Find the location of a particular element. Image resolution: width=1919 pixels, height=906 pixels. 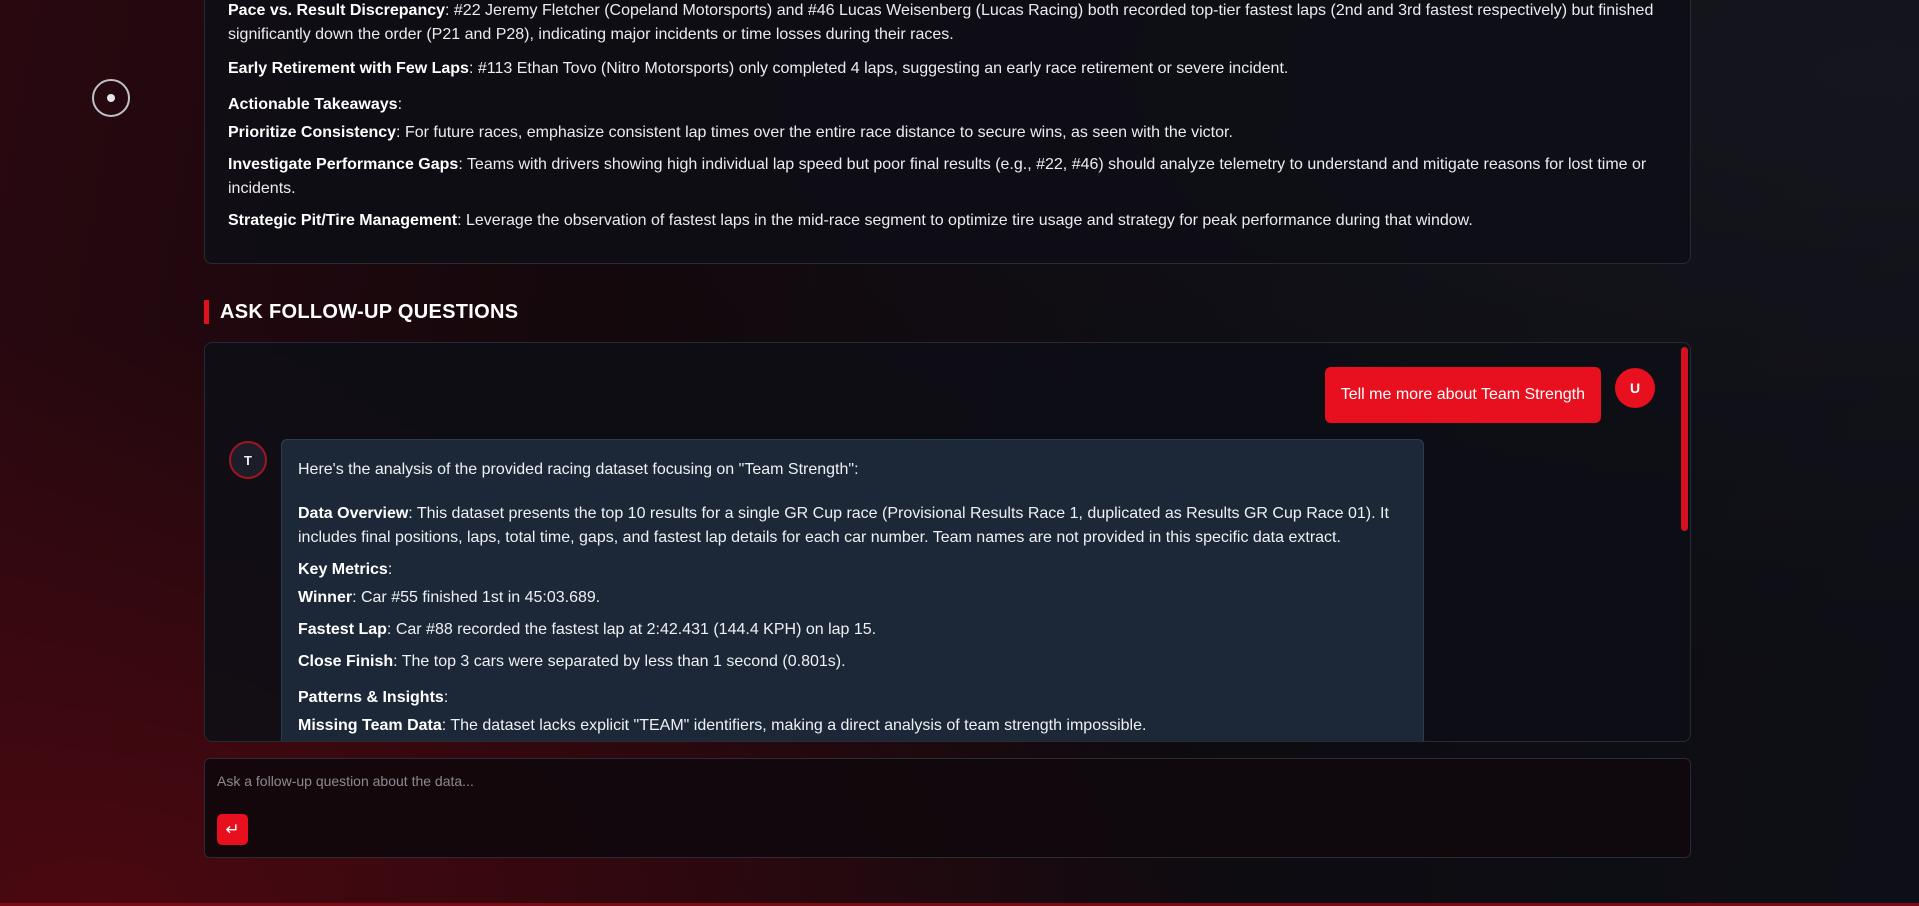

summary-item-label: Pace vs. Result Discrepancy is located at coordinates (337, 10).